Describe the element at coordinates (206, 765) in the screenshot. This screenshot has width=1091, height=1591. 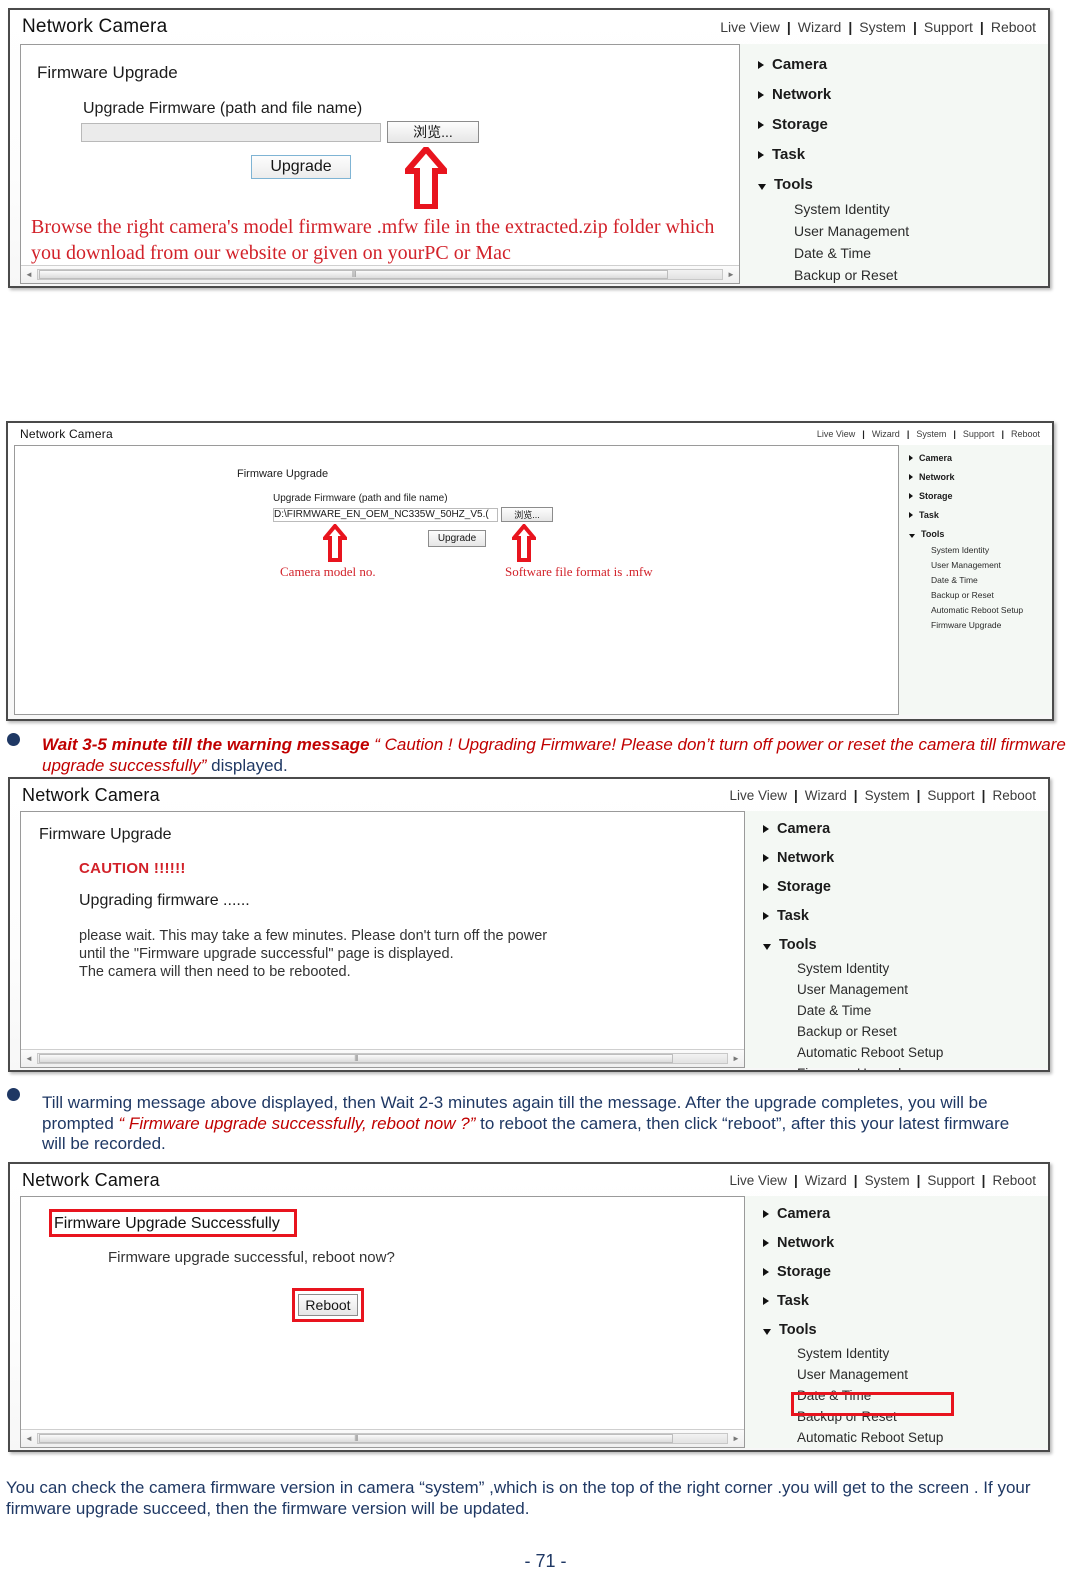
I see `quote-close: ”` at that location.